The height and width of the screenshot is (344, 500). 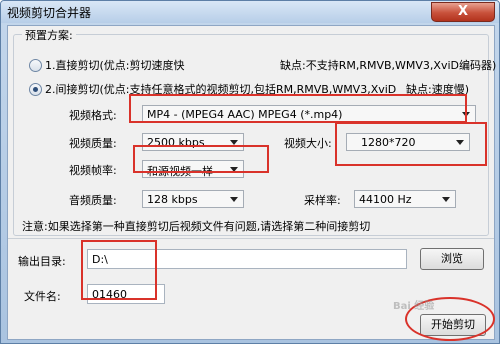 What do you see at coordinates (385, 199) in the screenshot?
I see `sample-rate-value: 44100 Hz` at bounding box center [385, 199].